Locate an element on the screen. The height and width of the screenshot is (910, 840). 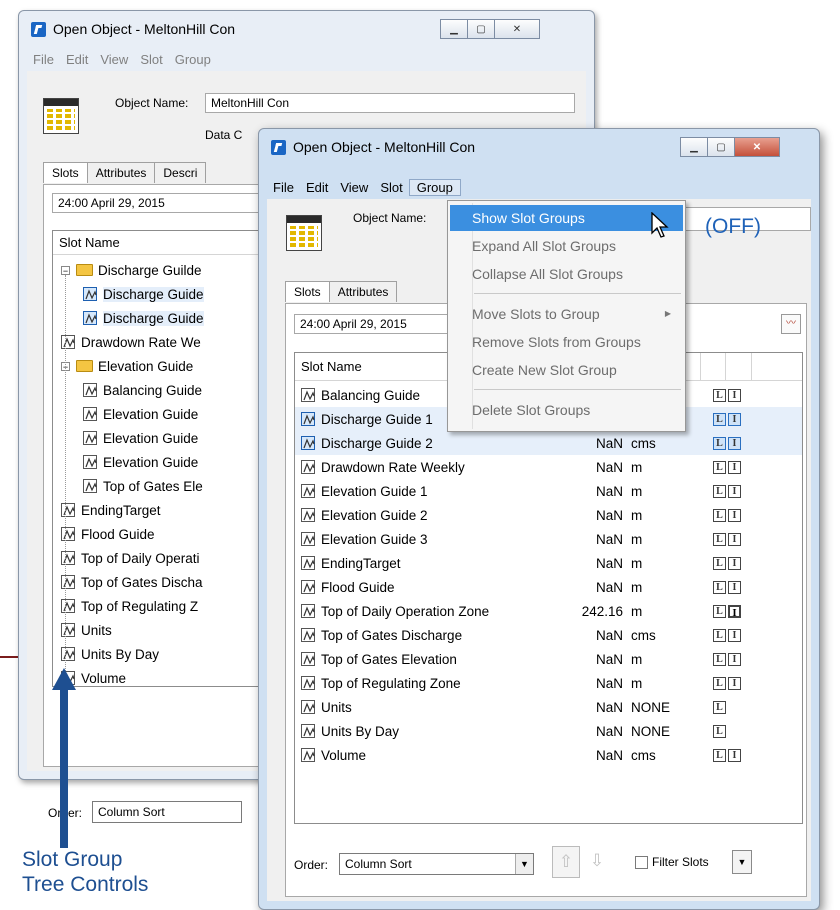
menu-item-delete-groups: Delete Slot Groups is located at coordinates (566, 410).